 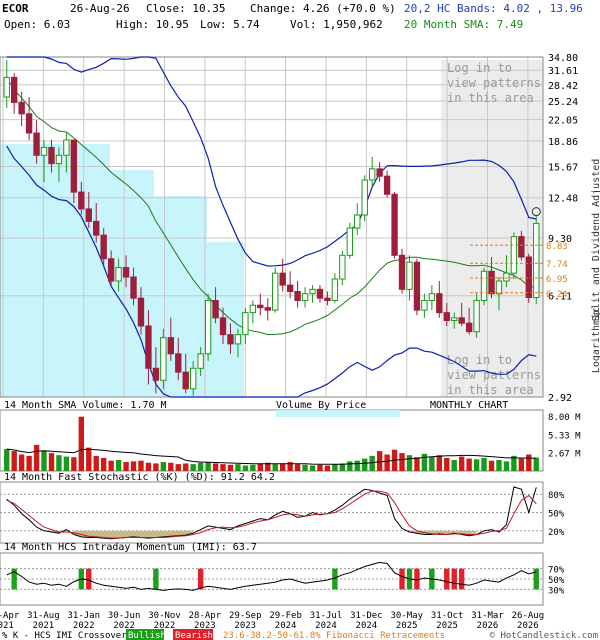 What do you see at coordinates (479, 68) in the screenshot?
I see `login-notice-line: Log in to` at bounding box center [479, 68].